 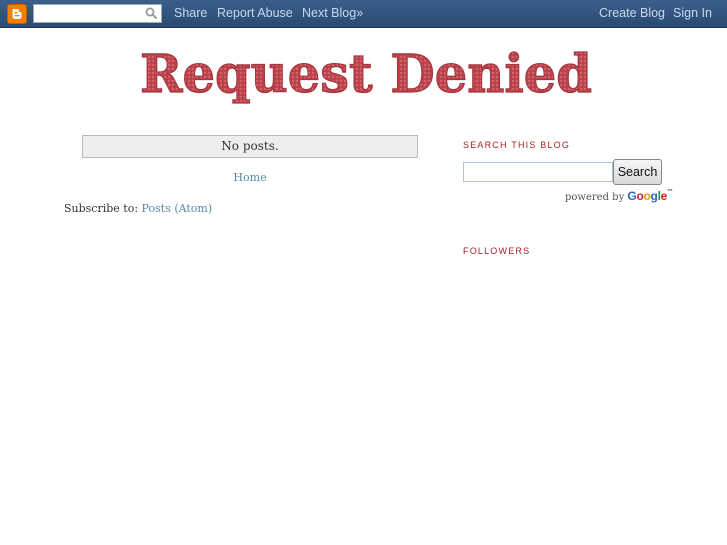 I want to click on blog-title: Request Denied, so click(x=366, y=76).